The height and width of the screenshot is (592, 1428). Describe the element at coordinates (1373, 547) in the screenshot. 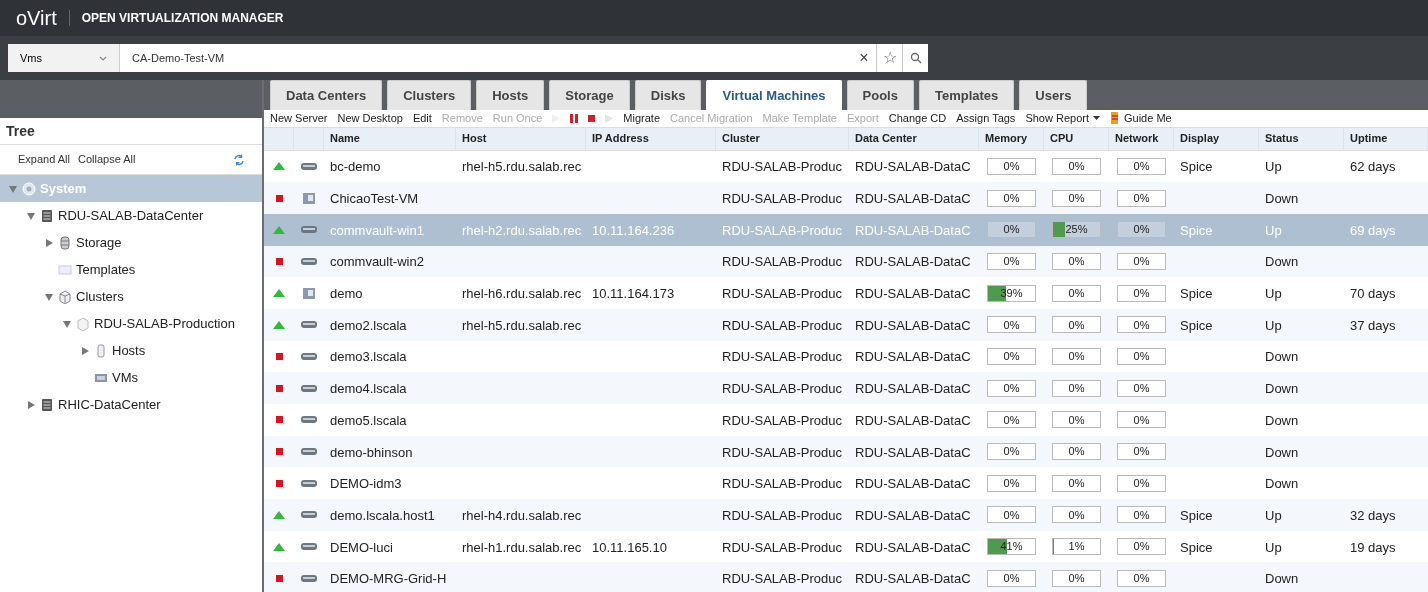

I see `table-cell: 19 days` at that location.